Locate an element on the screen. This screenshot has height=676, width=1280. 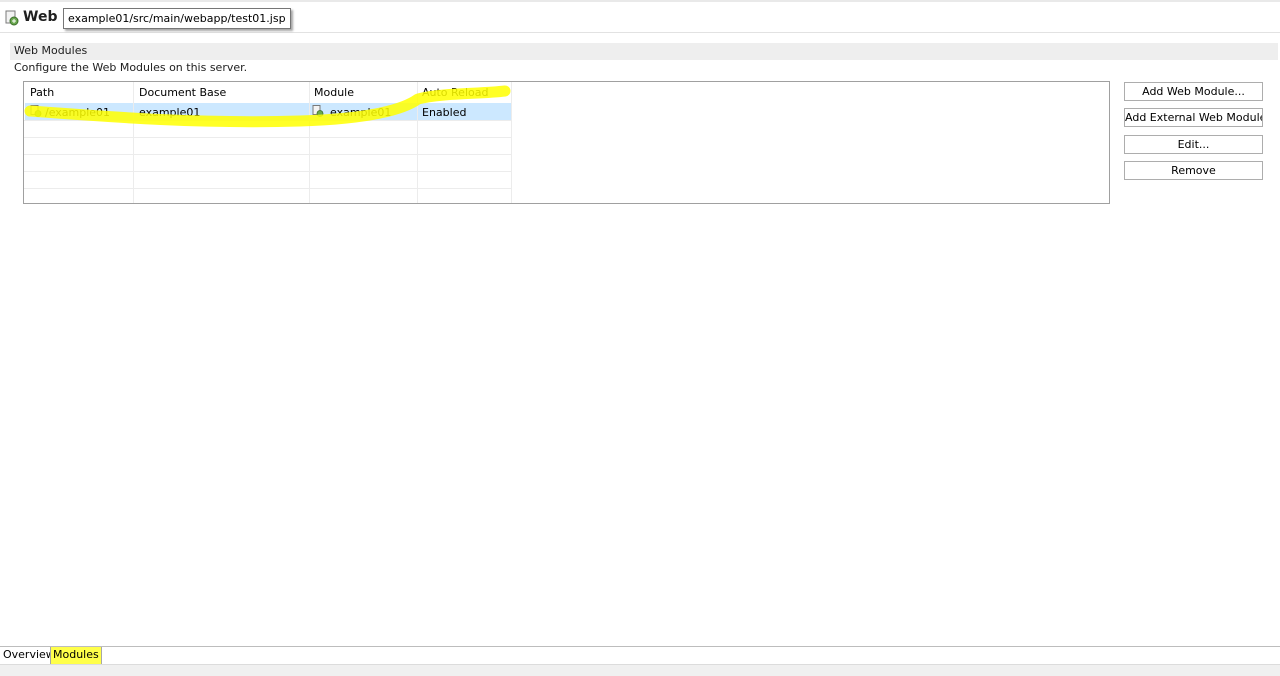
section-title: Web Modules is located at coordinates (51, 50).